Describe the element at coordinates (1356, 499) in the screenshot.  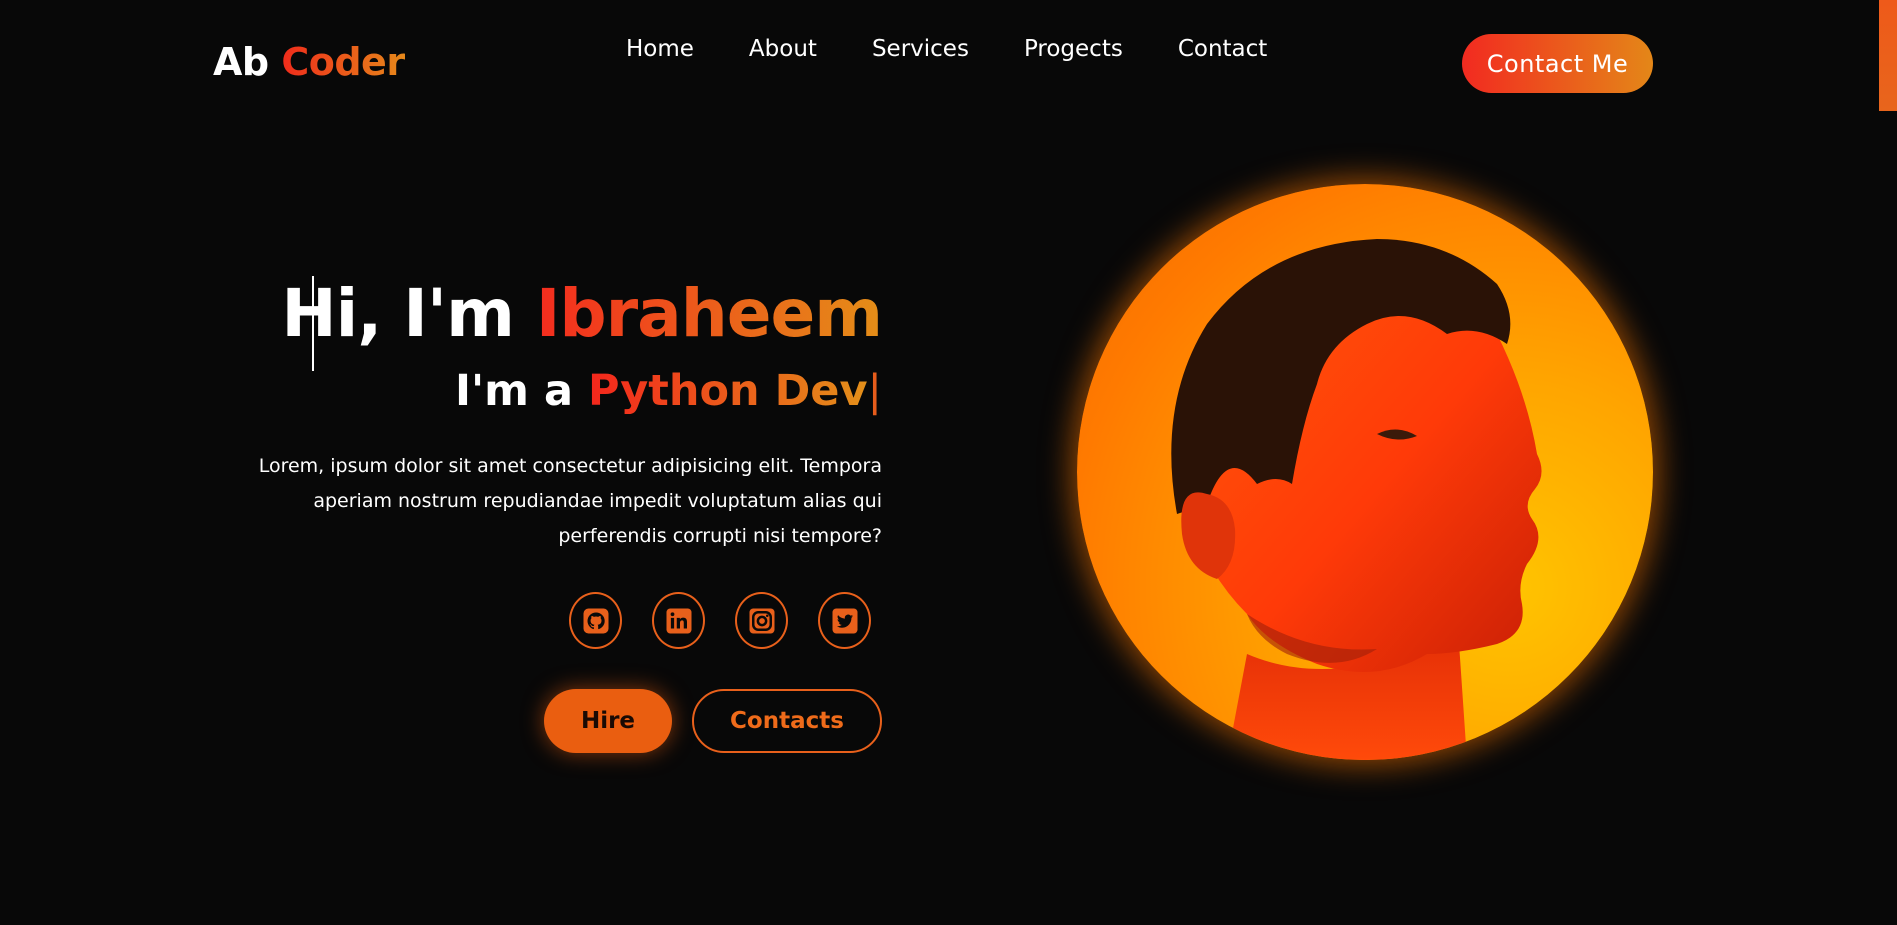
I see `portrait-illustration` at that location.